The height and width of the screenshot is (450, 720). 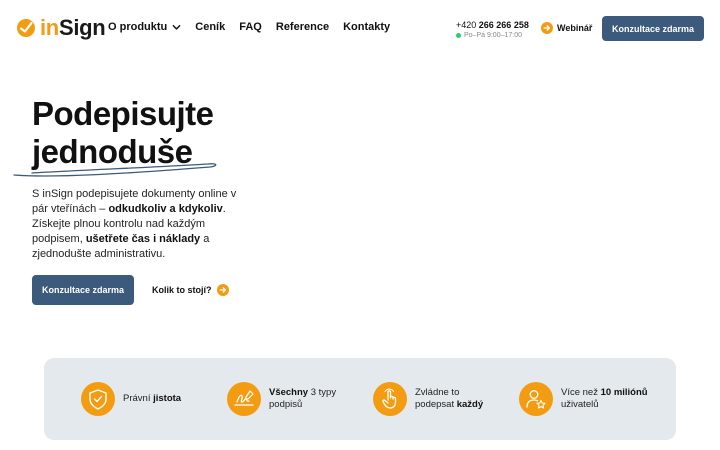 What do you see at coordinates (492, 35) in the screenshot?
I see `opening-hours: Po–Pá 9:00–17:00` at bounding box center [492, 35].